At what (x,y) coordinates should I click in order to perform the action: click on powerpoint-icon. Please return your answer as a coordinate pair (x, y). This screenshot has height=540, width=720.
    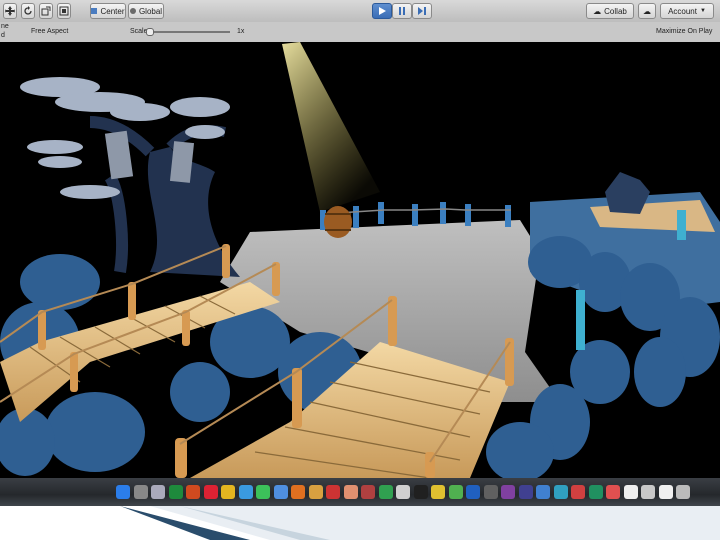
    Looking at the image, I should click on (193, 492).